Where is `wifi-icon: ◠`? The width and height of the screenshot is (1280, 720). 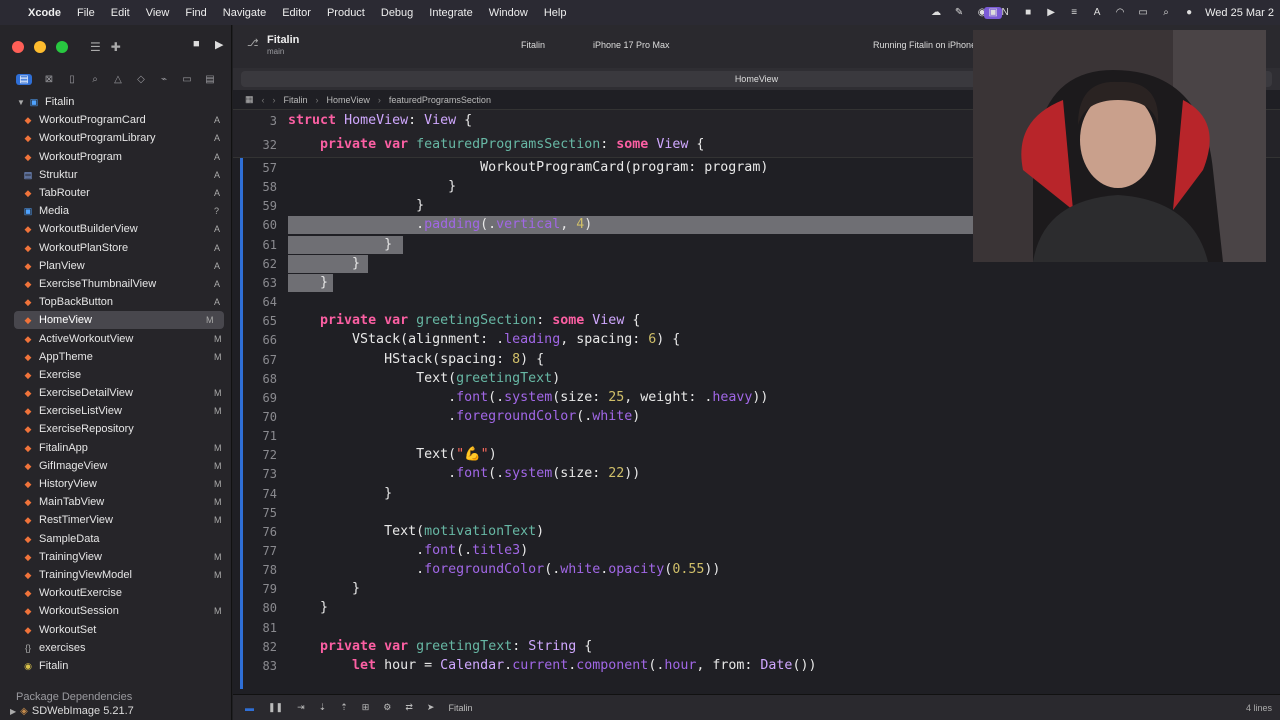
wifi-icon: ◠ is located at coordinates (1120, 13).